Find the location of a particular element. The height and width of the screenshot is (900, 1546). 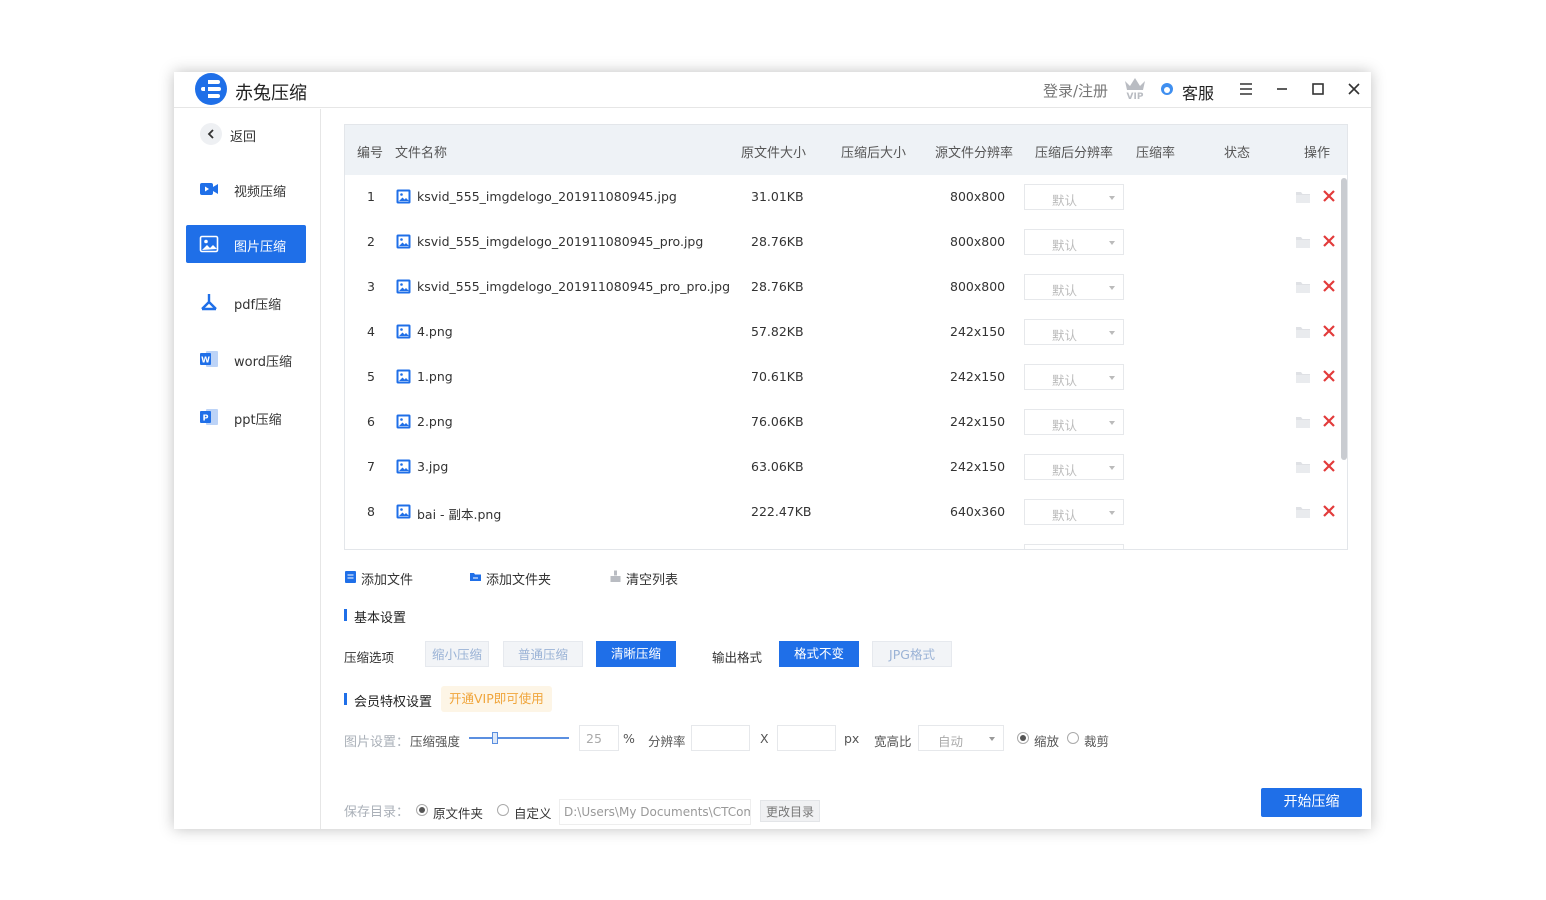

section-marker is located at coordinates (345, 615).